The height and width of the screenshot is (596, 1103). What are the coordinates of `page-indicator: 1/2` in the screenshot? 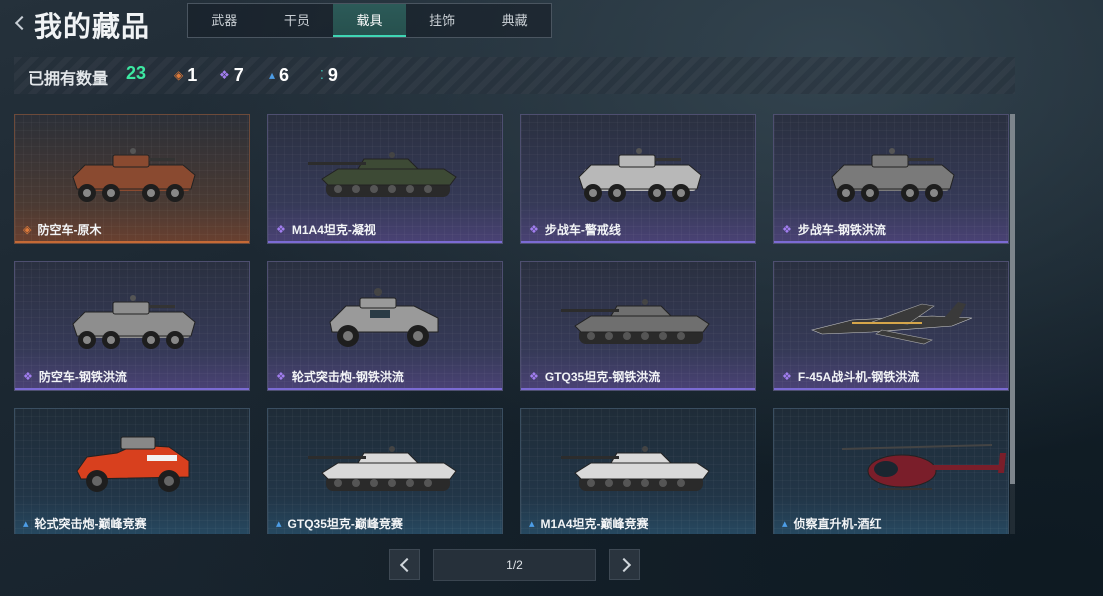 It's located at (514, 565).